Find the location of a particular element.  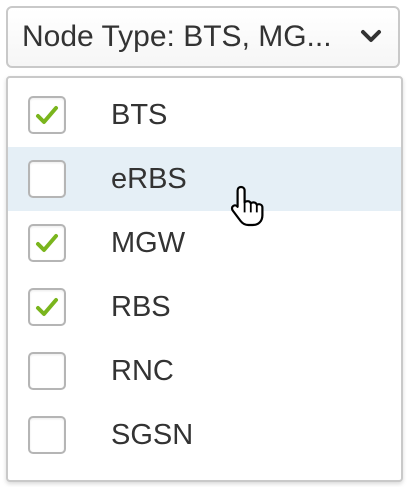

option-sgsn: SGSN is located at coordinates (204, 435).